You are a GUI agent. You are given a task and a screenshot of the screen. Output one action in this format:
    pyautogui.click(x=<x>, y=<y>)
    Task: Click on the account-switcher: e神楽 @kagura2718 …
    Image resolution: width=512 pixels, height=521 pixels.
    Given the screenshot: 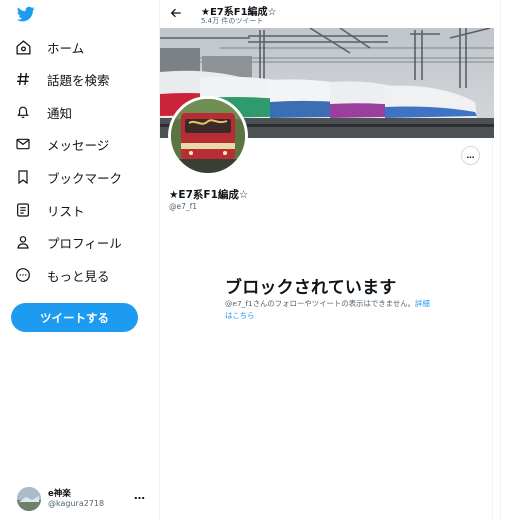 What is the action you would take?
    pyautogui.click(x=87, y=498)
    